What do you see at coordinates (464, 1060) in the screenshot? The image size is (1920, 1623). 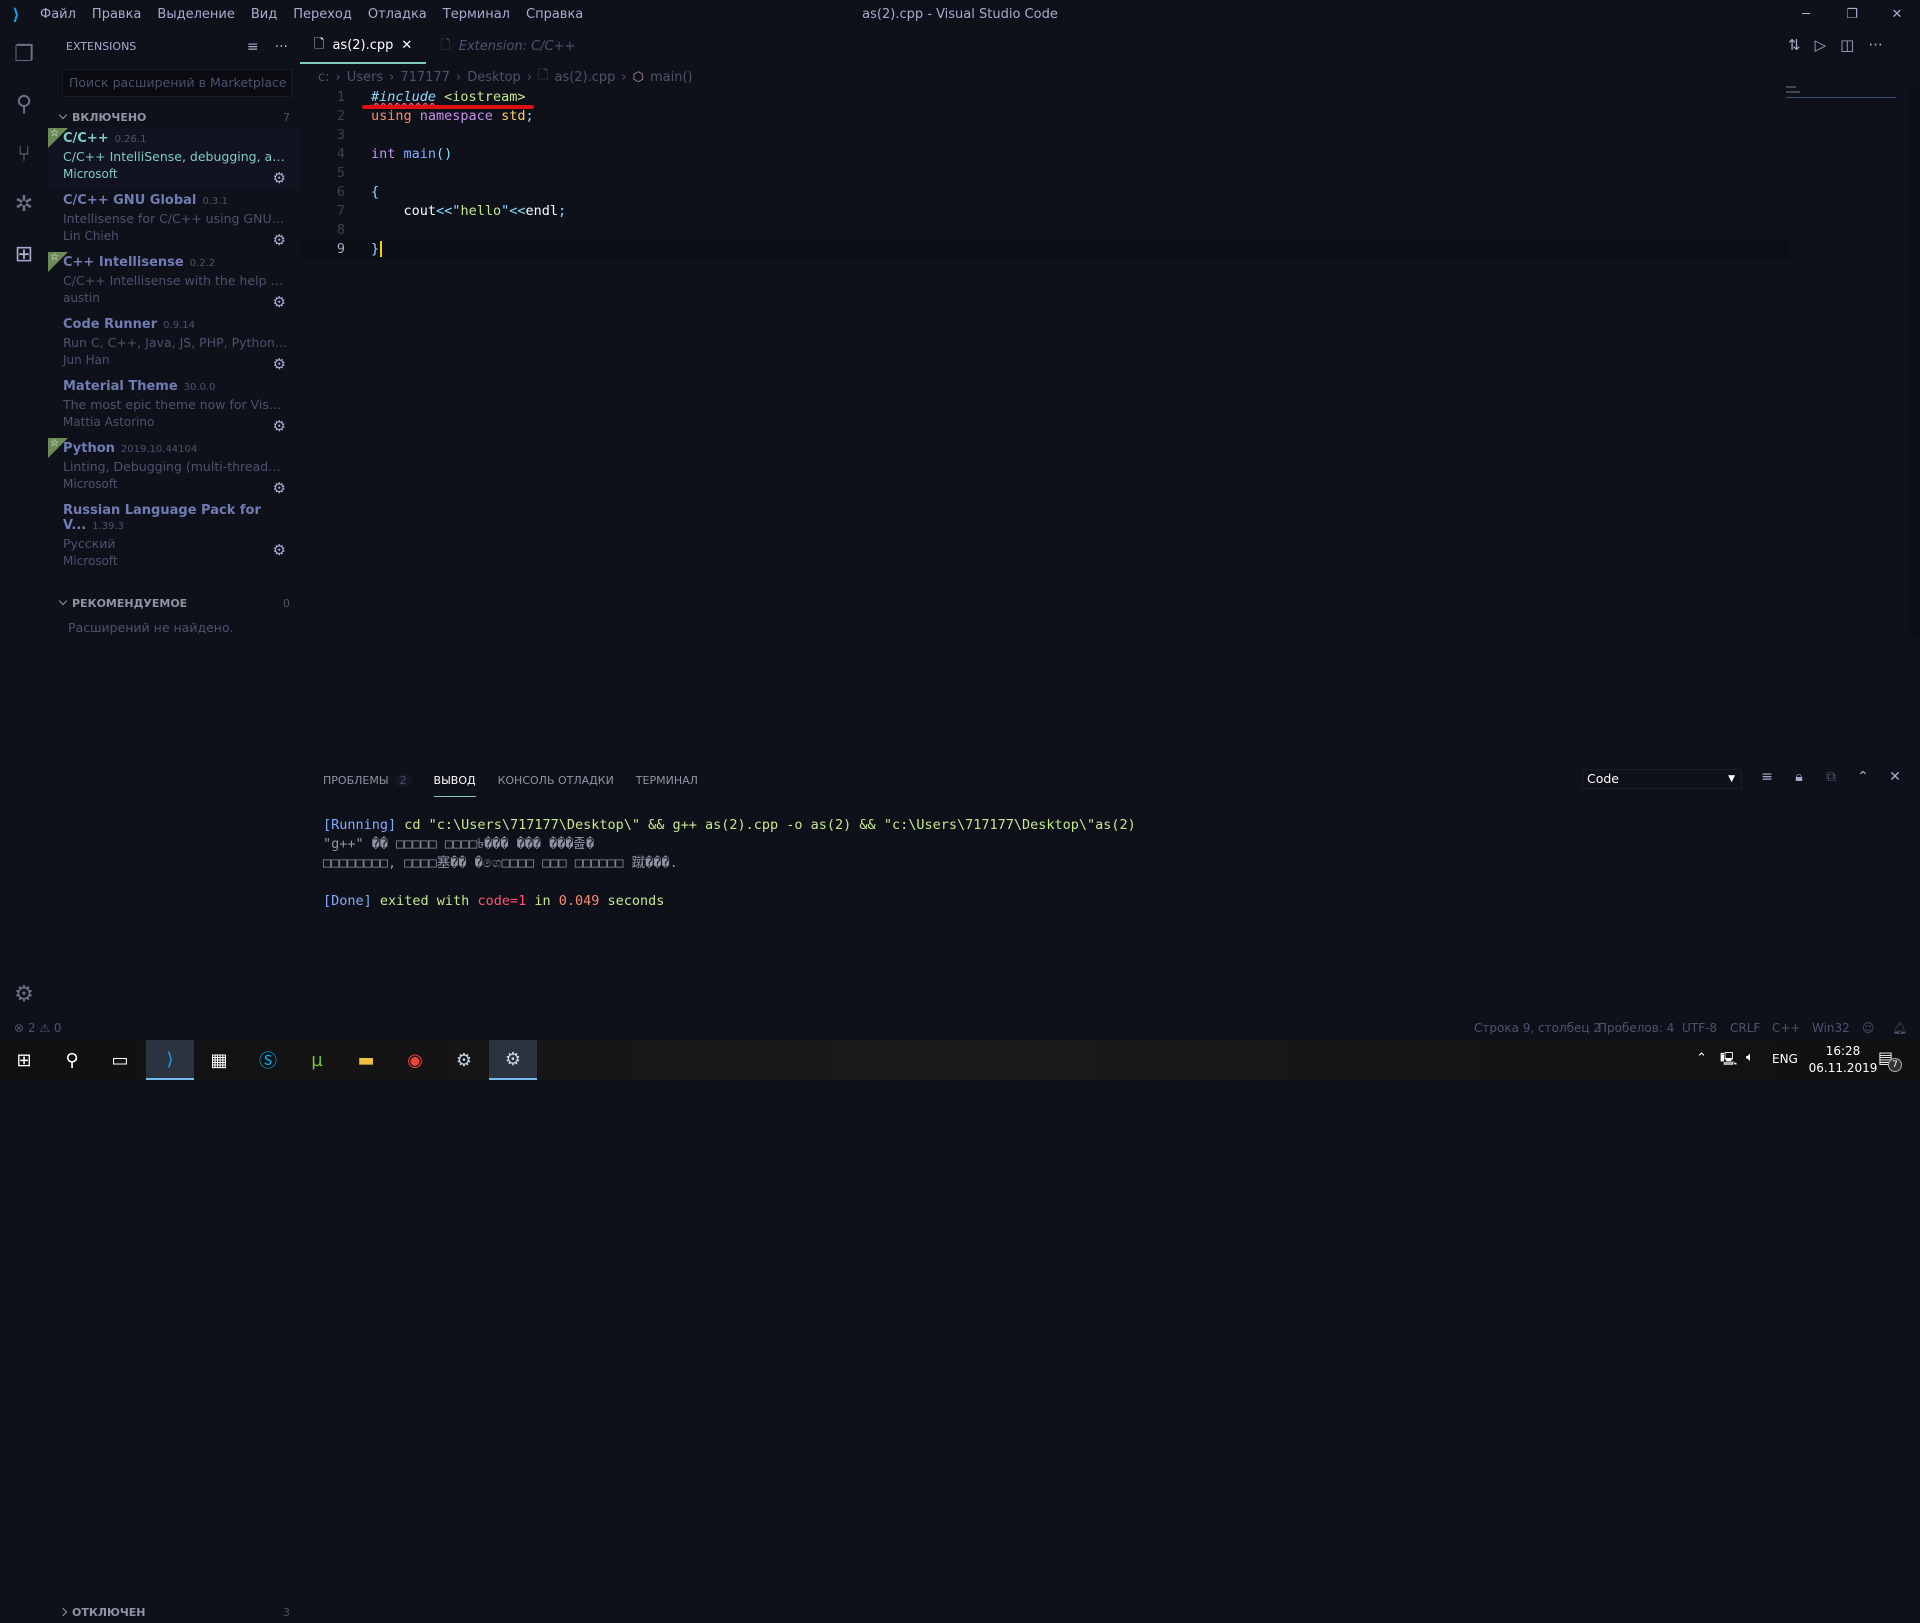 I see `steam-icon: ⚙` at bounding box center [464, 1060].